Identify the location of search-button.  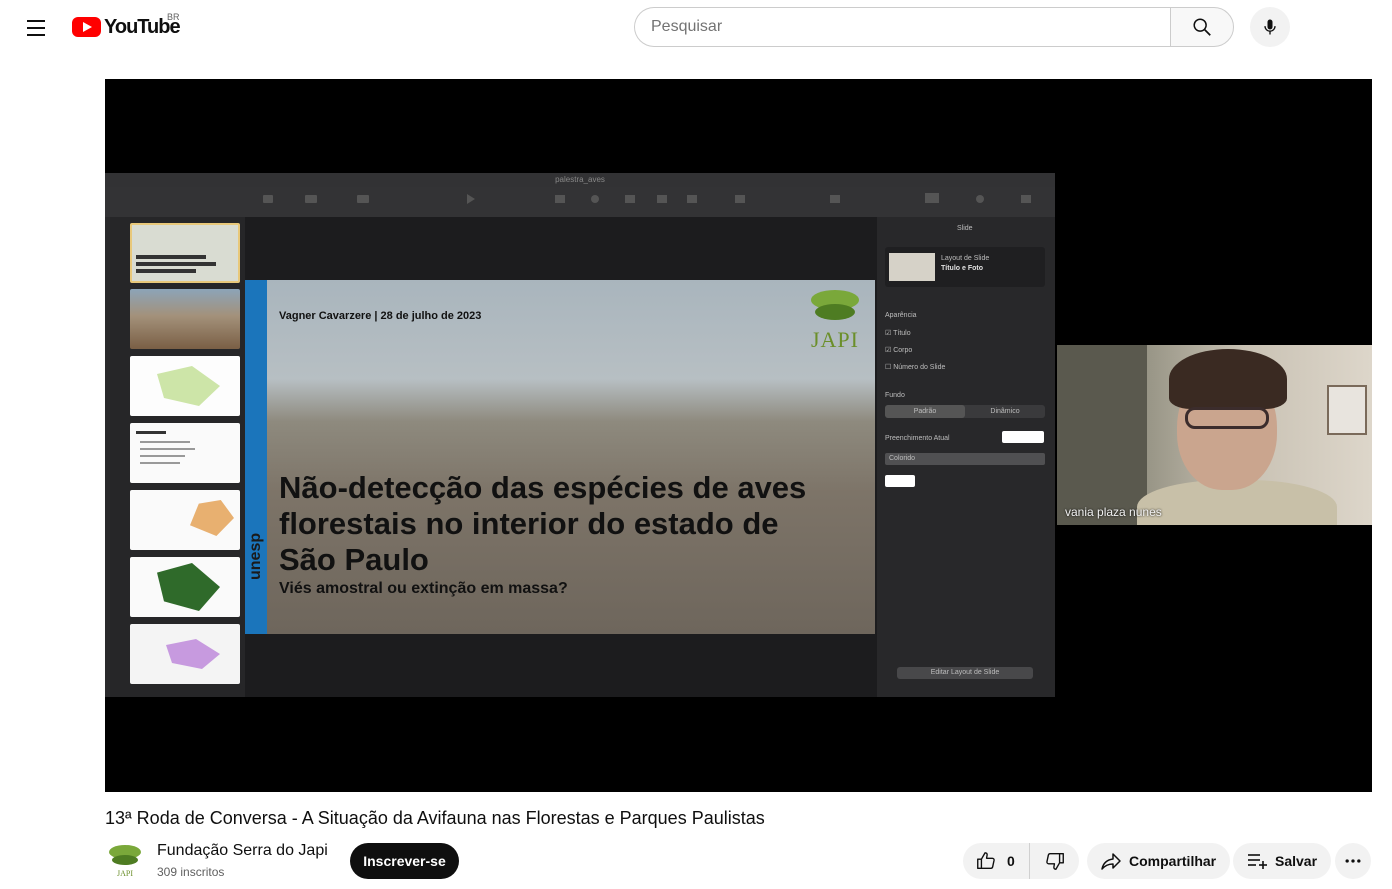
(1202, 27).